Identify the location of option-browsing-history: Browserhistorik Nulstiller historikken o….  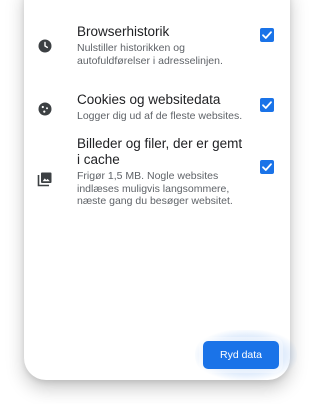
(157, 49).